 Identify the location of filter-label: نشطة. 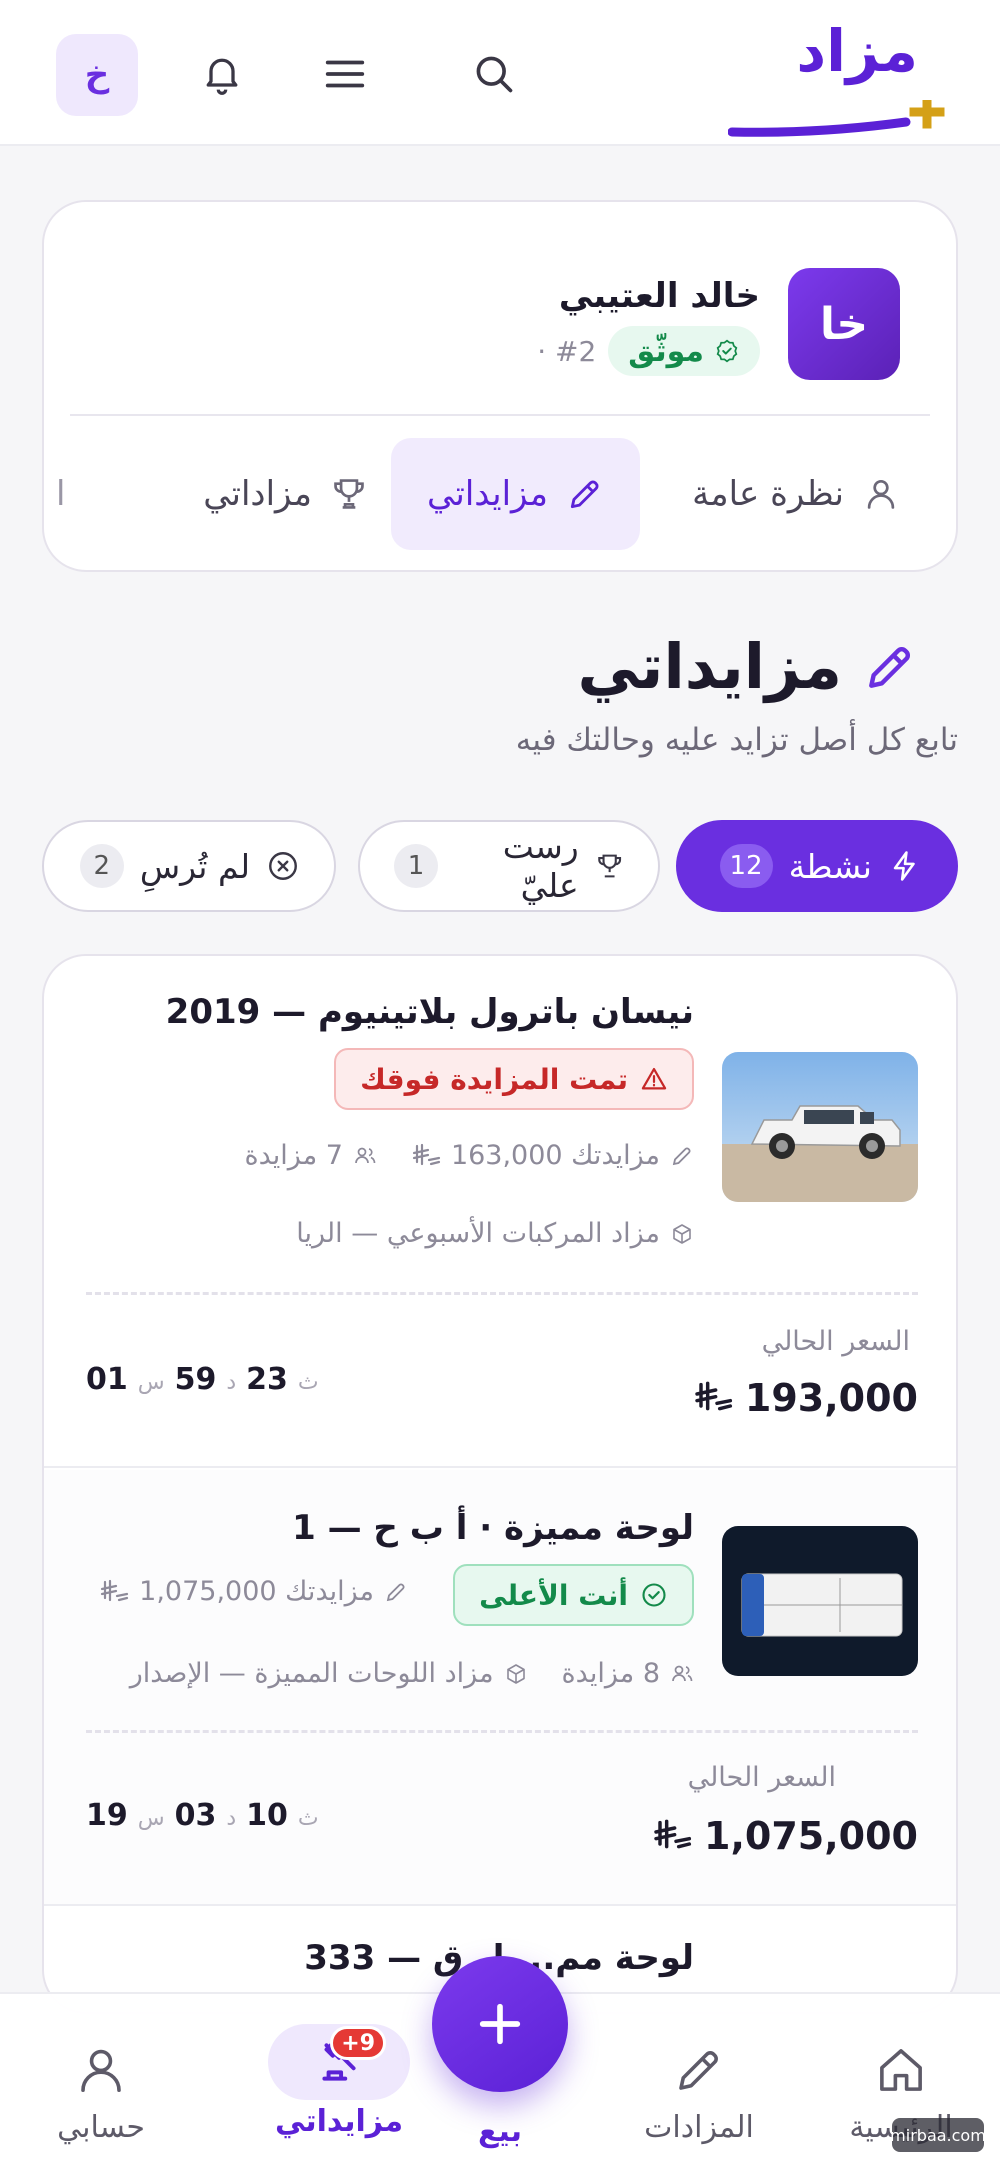
(830, 866).